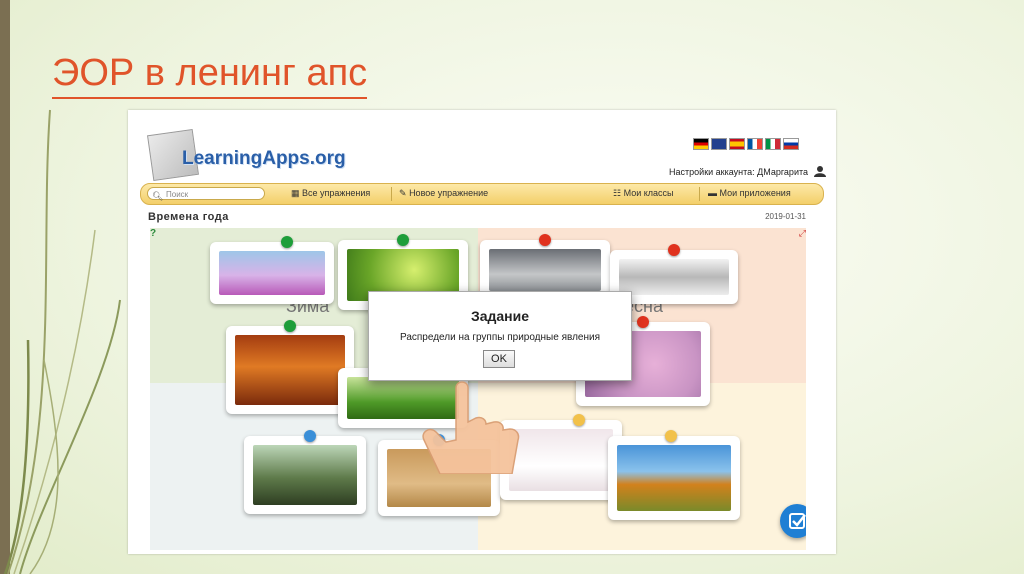 This screenshot has height=574, width=1024. I want to click on image-card-autumn-path, so click(290, 367).